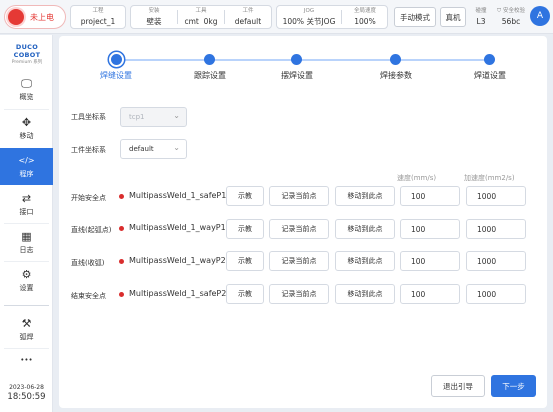 The height and width of the screenshot is (412, 553). I want to click on sidebar-item-settings: ⚙ 设置, so click(26, 280).